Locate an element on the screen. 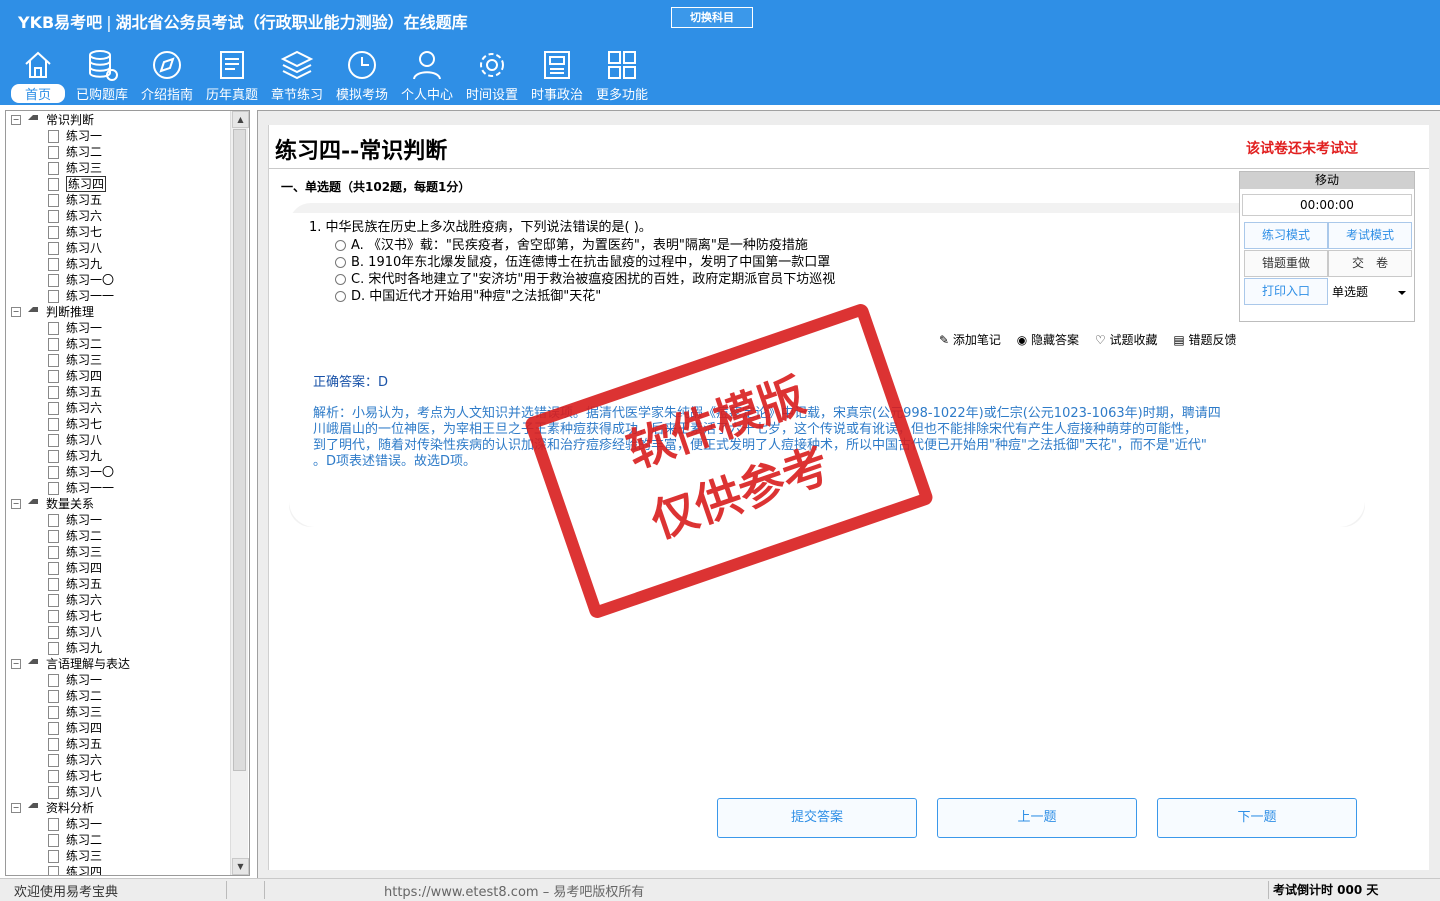  option-label: D. 中国近代才开始用"种痘"之法抵御"天花" is located at coordinates (476, 296).